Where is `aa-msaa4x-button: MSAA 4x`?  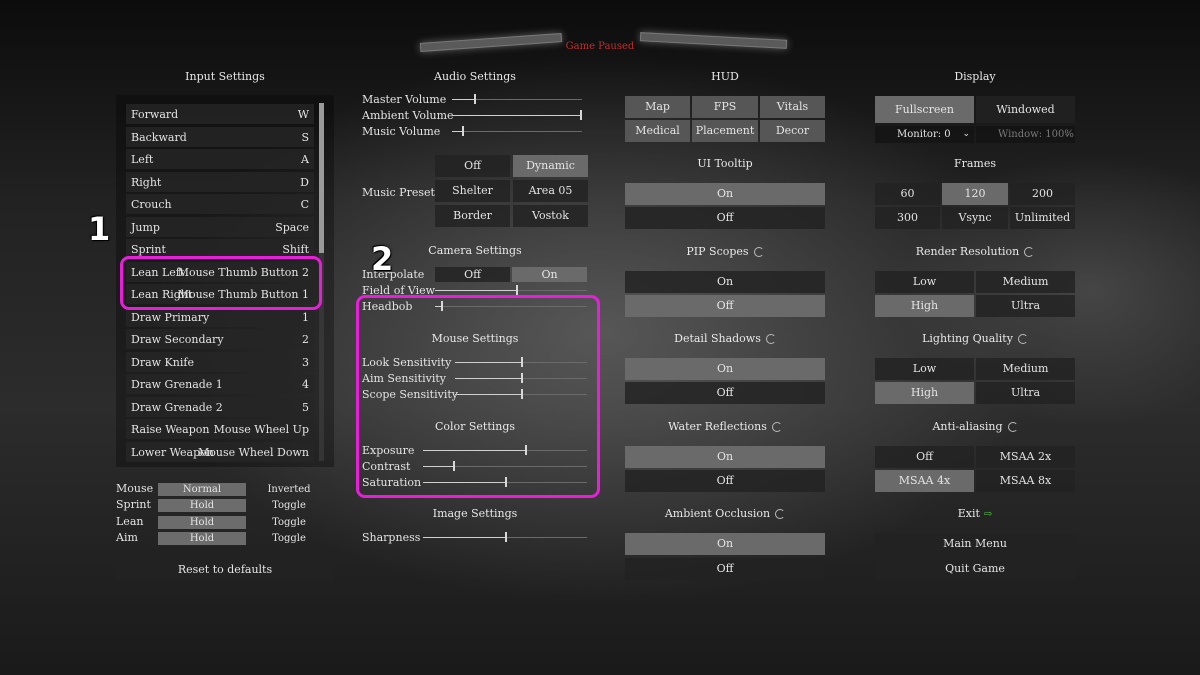
aa-msaa4x-button: MSAA 4x is located at coordinates (924, 481).